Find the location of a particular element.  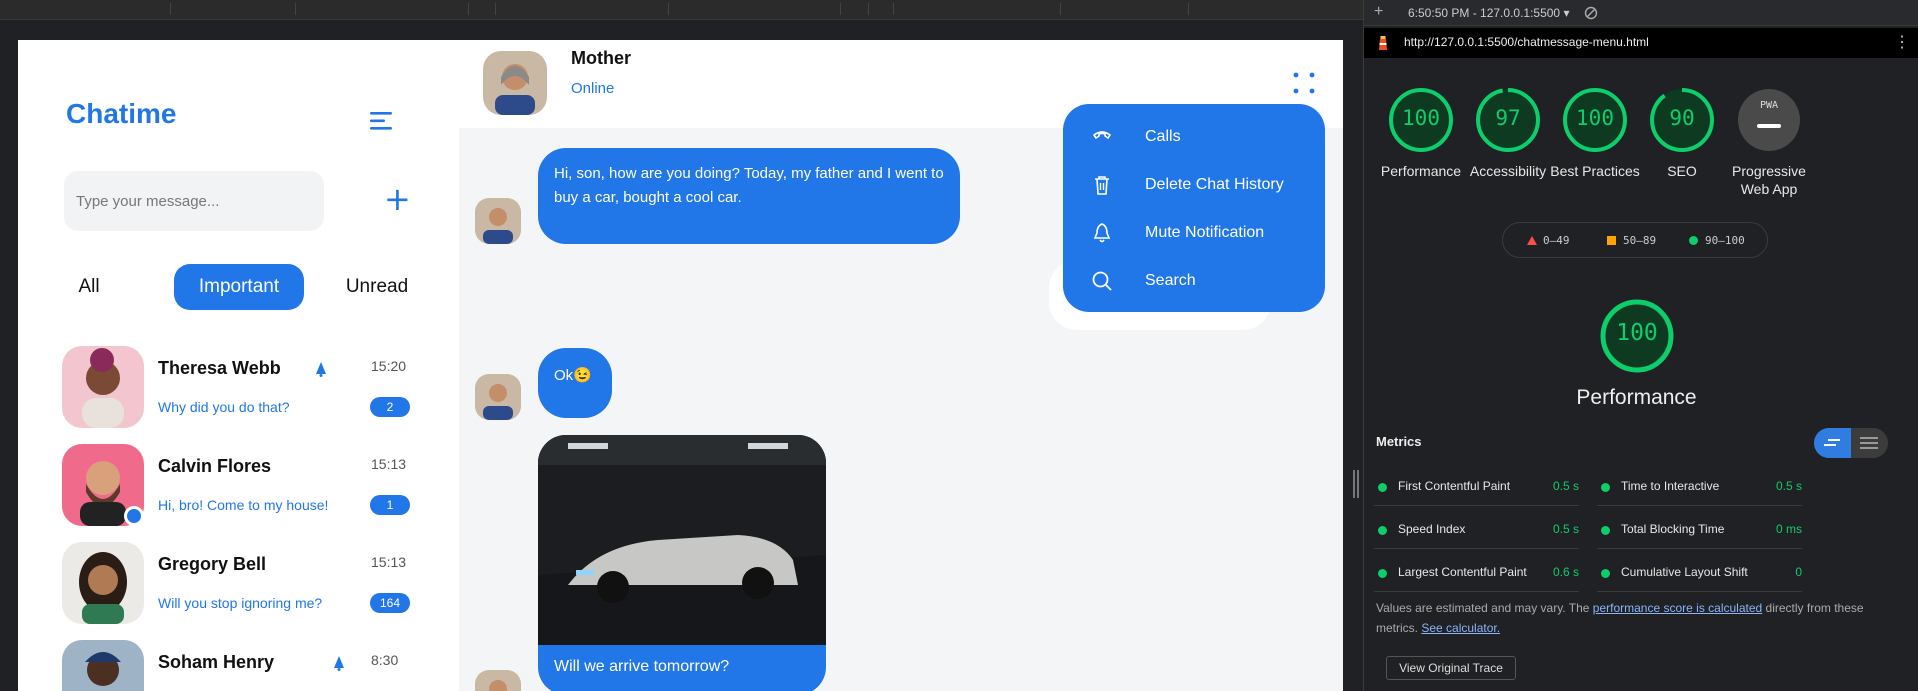

lighthouse-icon is located at coordinates (1383, 43).